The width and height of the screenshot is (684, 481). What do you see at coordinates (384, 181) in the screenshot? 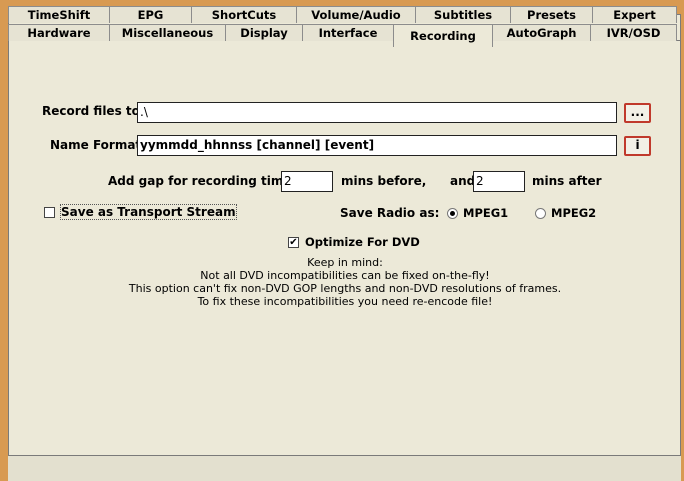
I see `gap-before-suffix: mins before,` at bounding box center [384, 181].